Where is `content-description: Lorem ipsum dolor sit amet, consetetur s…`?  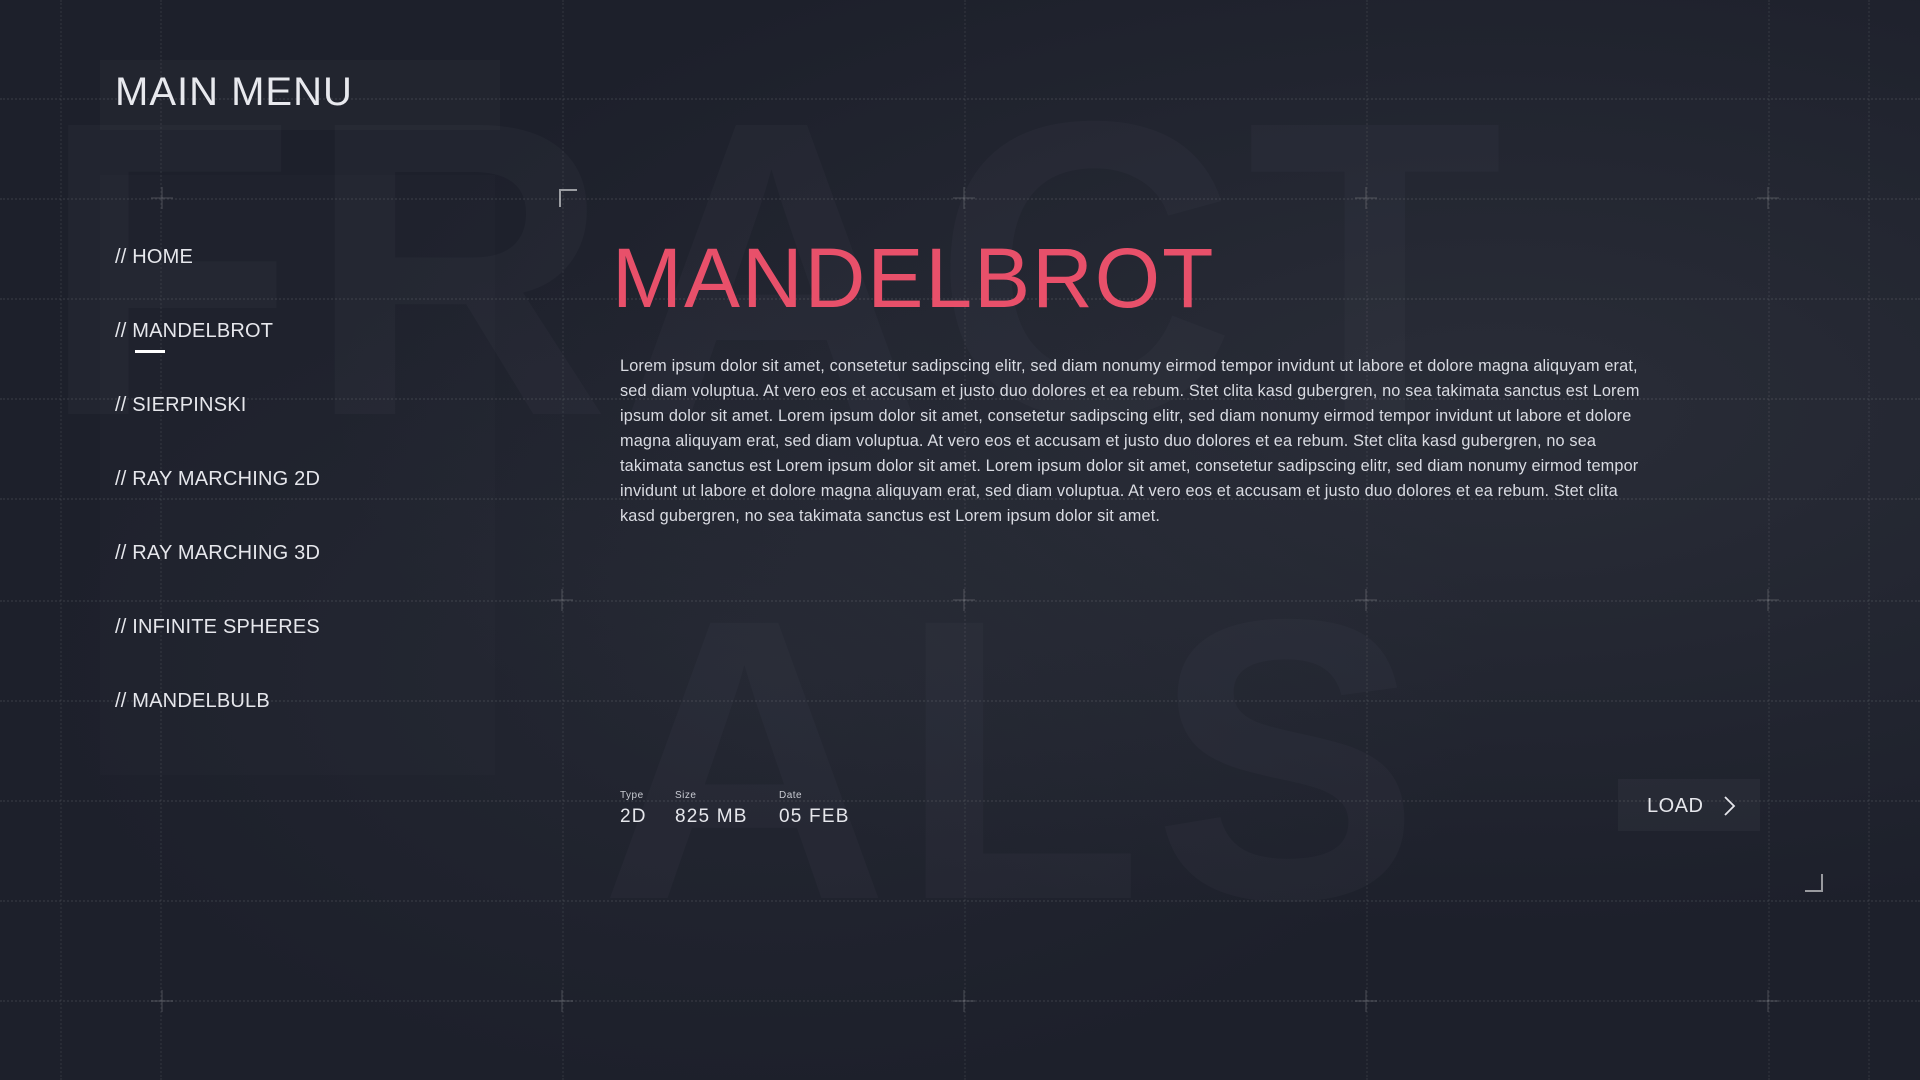
content-description: Lorem ipsum dolor sit amet, consetetur s… is located at coordinates (1130, 441).